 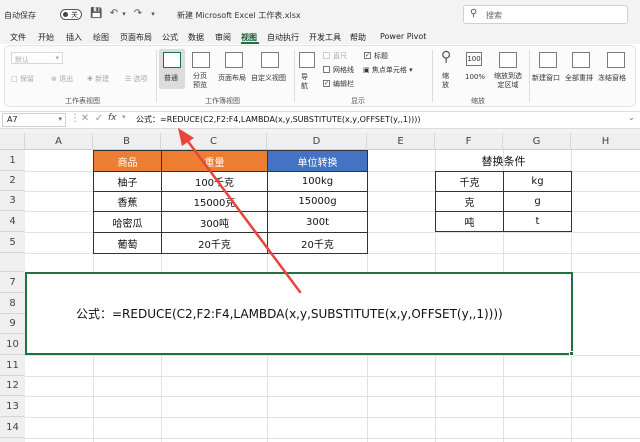 What do you see at coordinates (240, 211) in the screenshot?
I see `annotation-arrow` at bounding box center [240, 211].